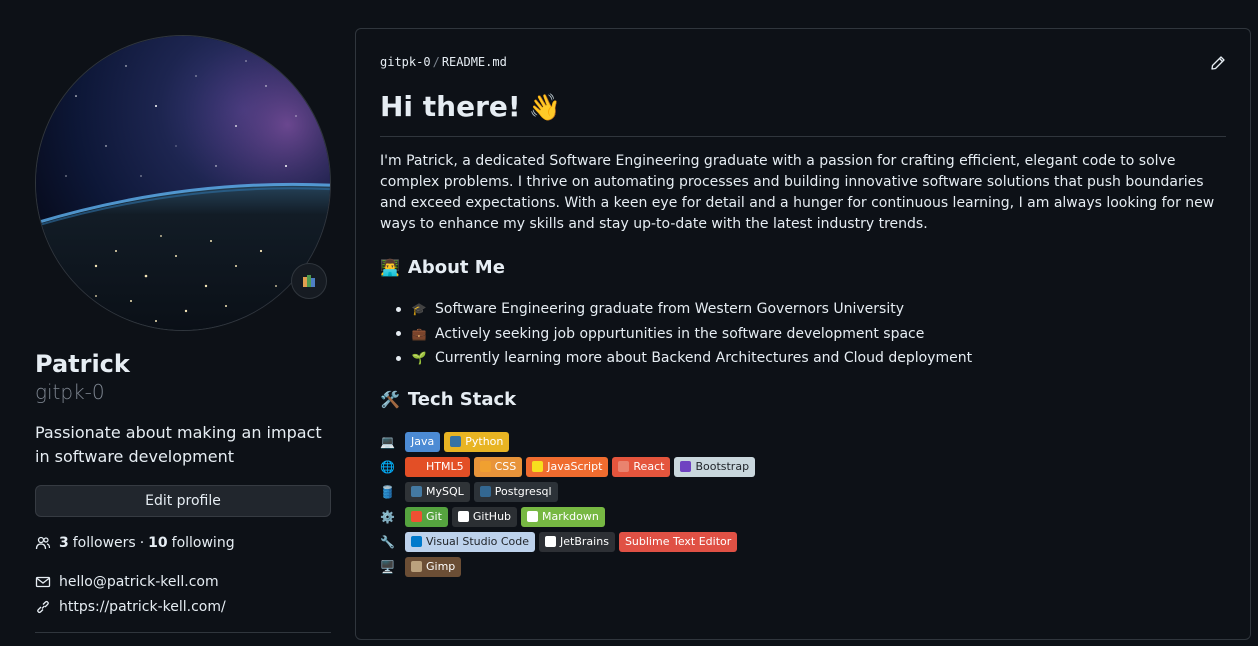 This screenshot has width=1258, height=646. What do you see at coordinates (485, 491) in the screenshot?
I see `postgresql-logo-icon` at bounding box center [485, 491].